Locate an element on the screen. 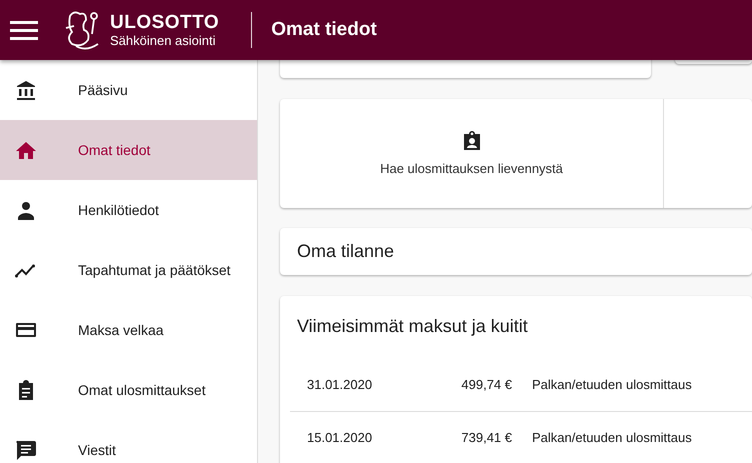 This screenshot has height=463, width=752. bank-icon is located at coordinates (26, 90).